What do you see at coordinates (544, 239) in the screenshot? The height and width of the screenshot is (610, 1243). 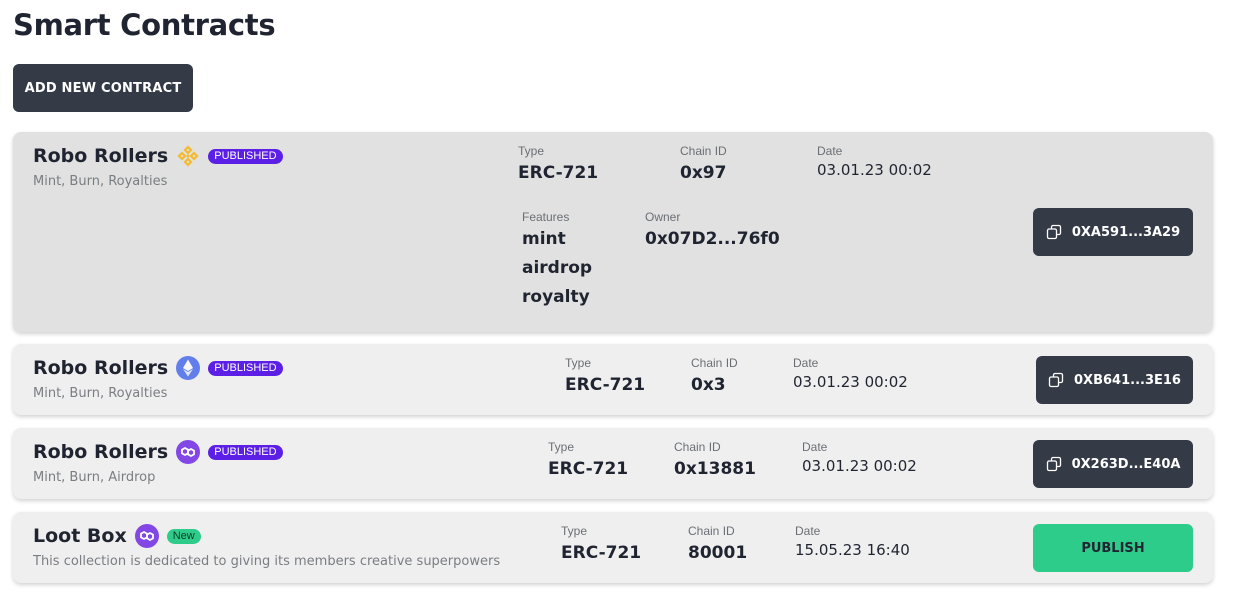 I see `feature-item: mint` at bounding box center [544, 239].